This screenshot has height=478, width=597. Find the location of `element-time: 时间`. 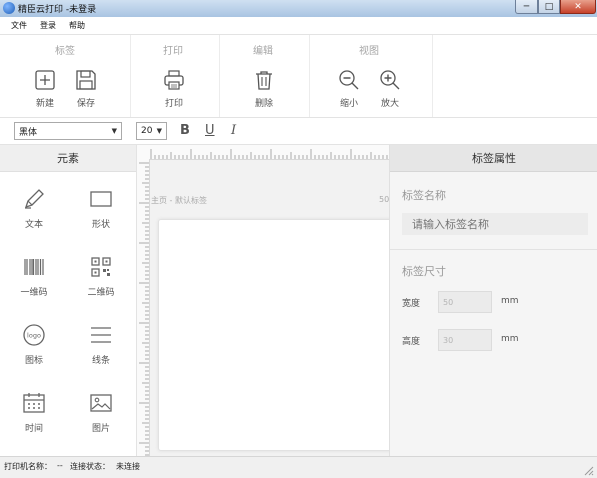

element-time: 时间 is located at coordinates (34, 419).